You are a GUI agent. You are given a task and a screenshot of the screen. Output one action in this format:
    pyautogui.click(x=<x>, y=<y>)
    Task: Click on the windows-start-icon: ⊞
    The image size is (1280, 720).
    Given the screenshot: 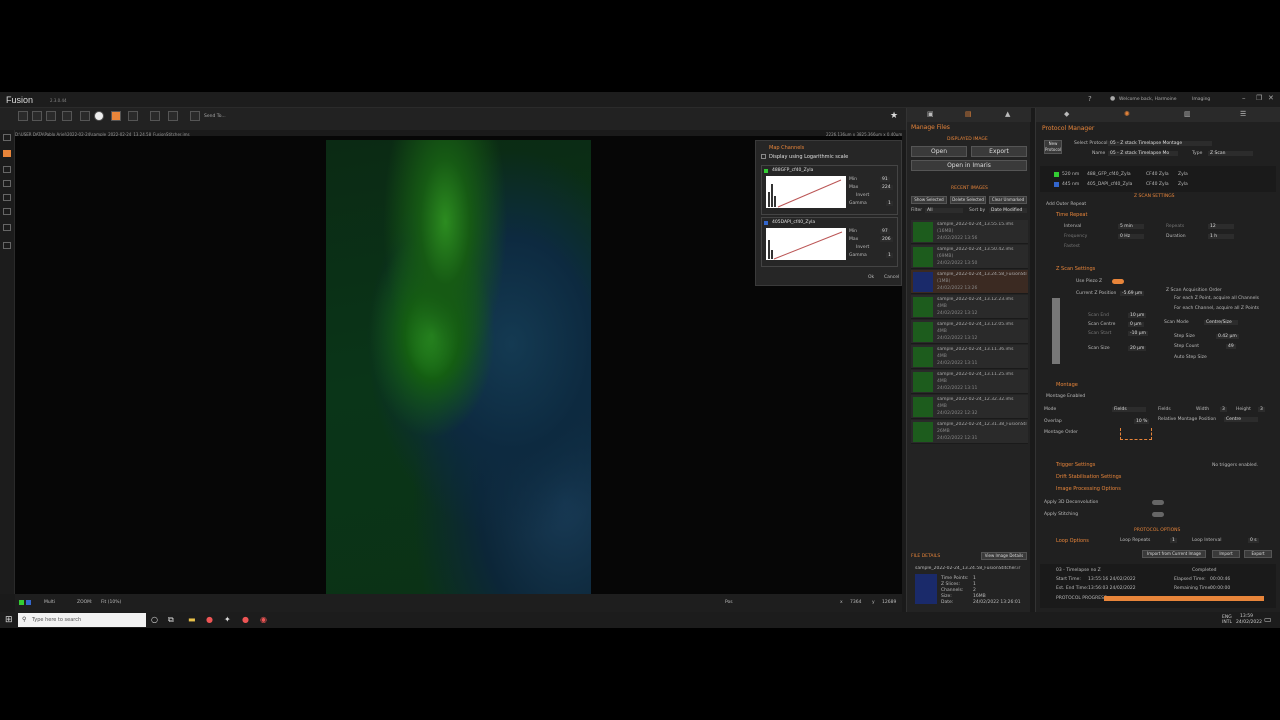 What is the action you would take?
    pyautogui.click(x=9, y=620)
    